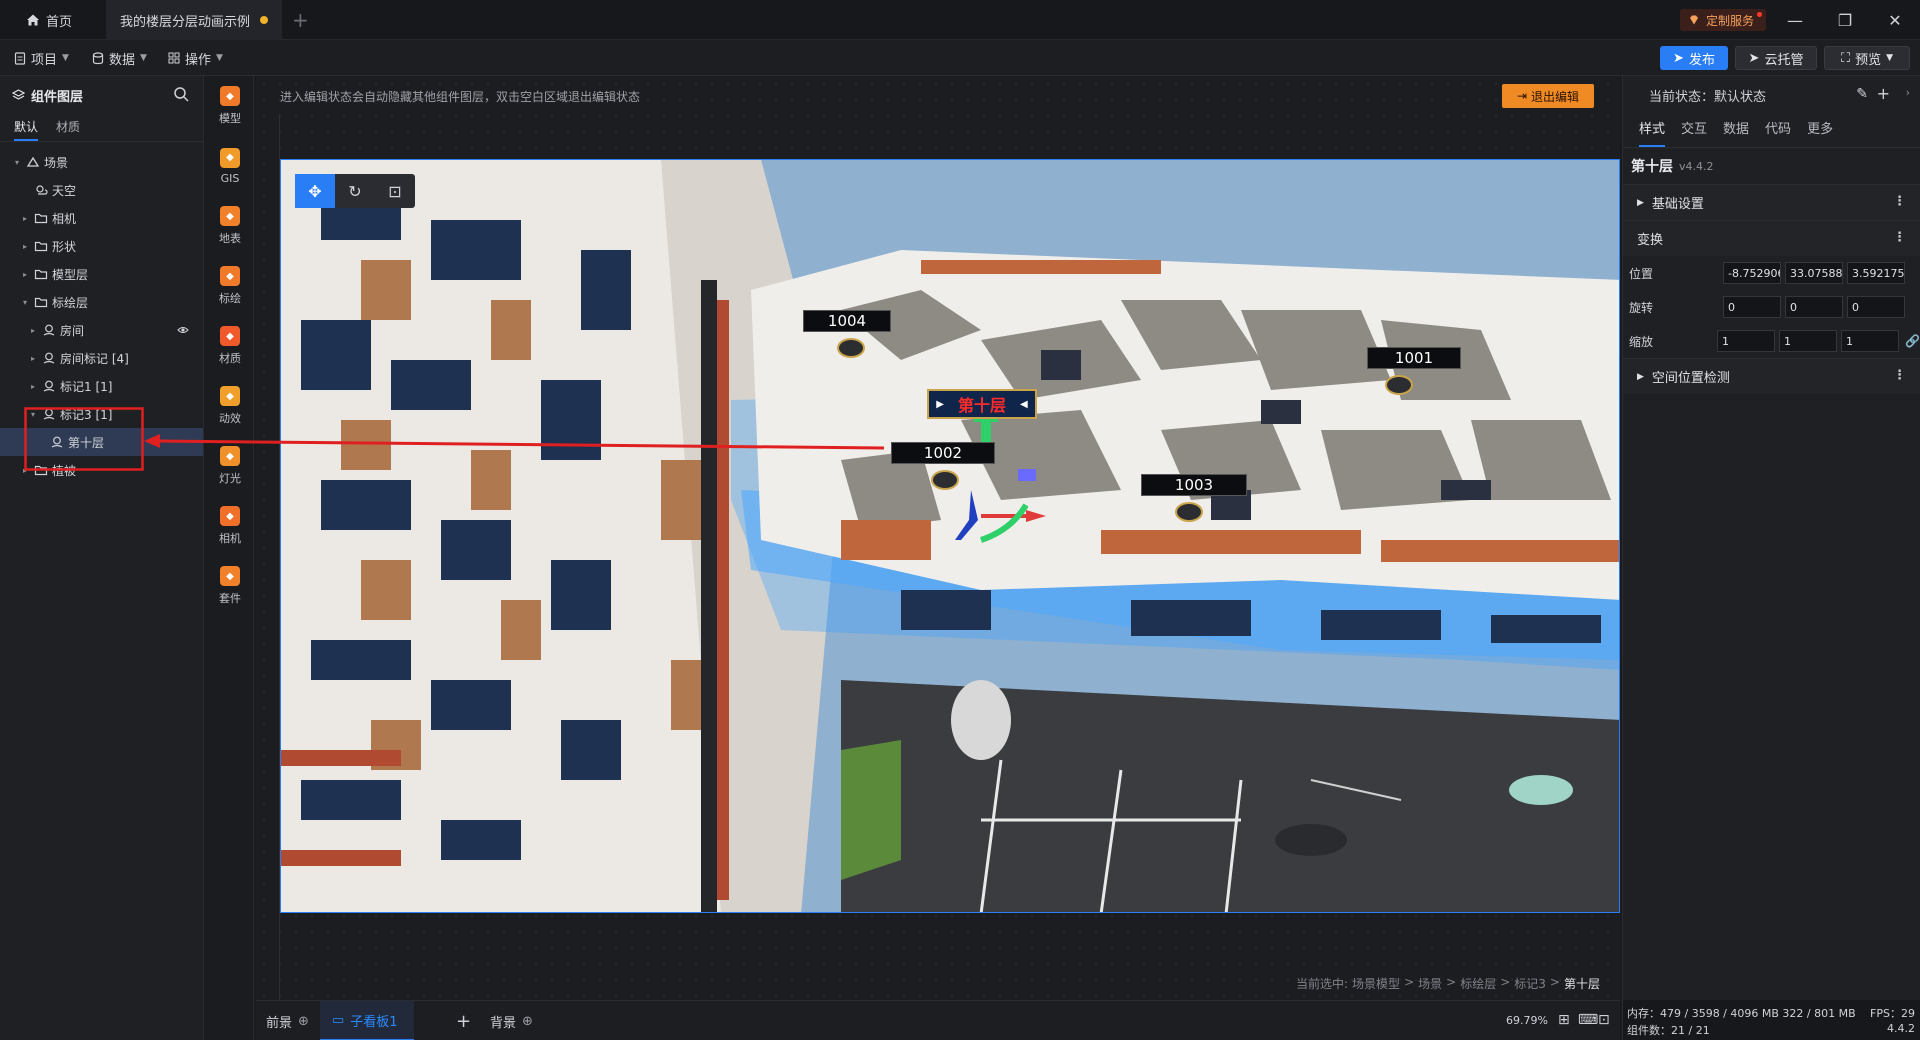 This screenshot has width=1920, height=1040. Describe the element at coordinates (101, 358) in the screenshot. I see `layer-tree-item: ▸ 房间标记 [4]` at that location.